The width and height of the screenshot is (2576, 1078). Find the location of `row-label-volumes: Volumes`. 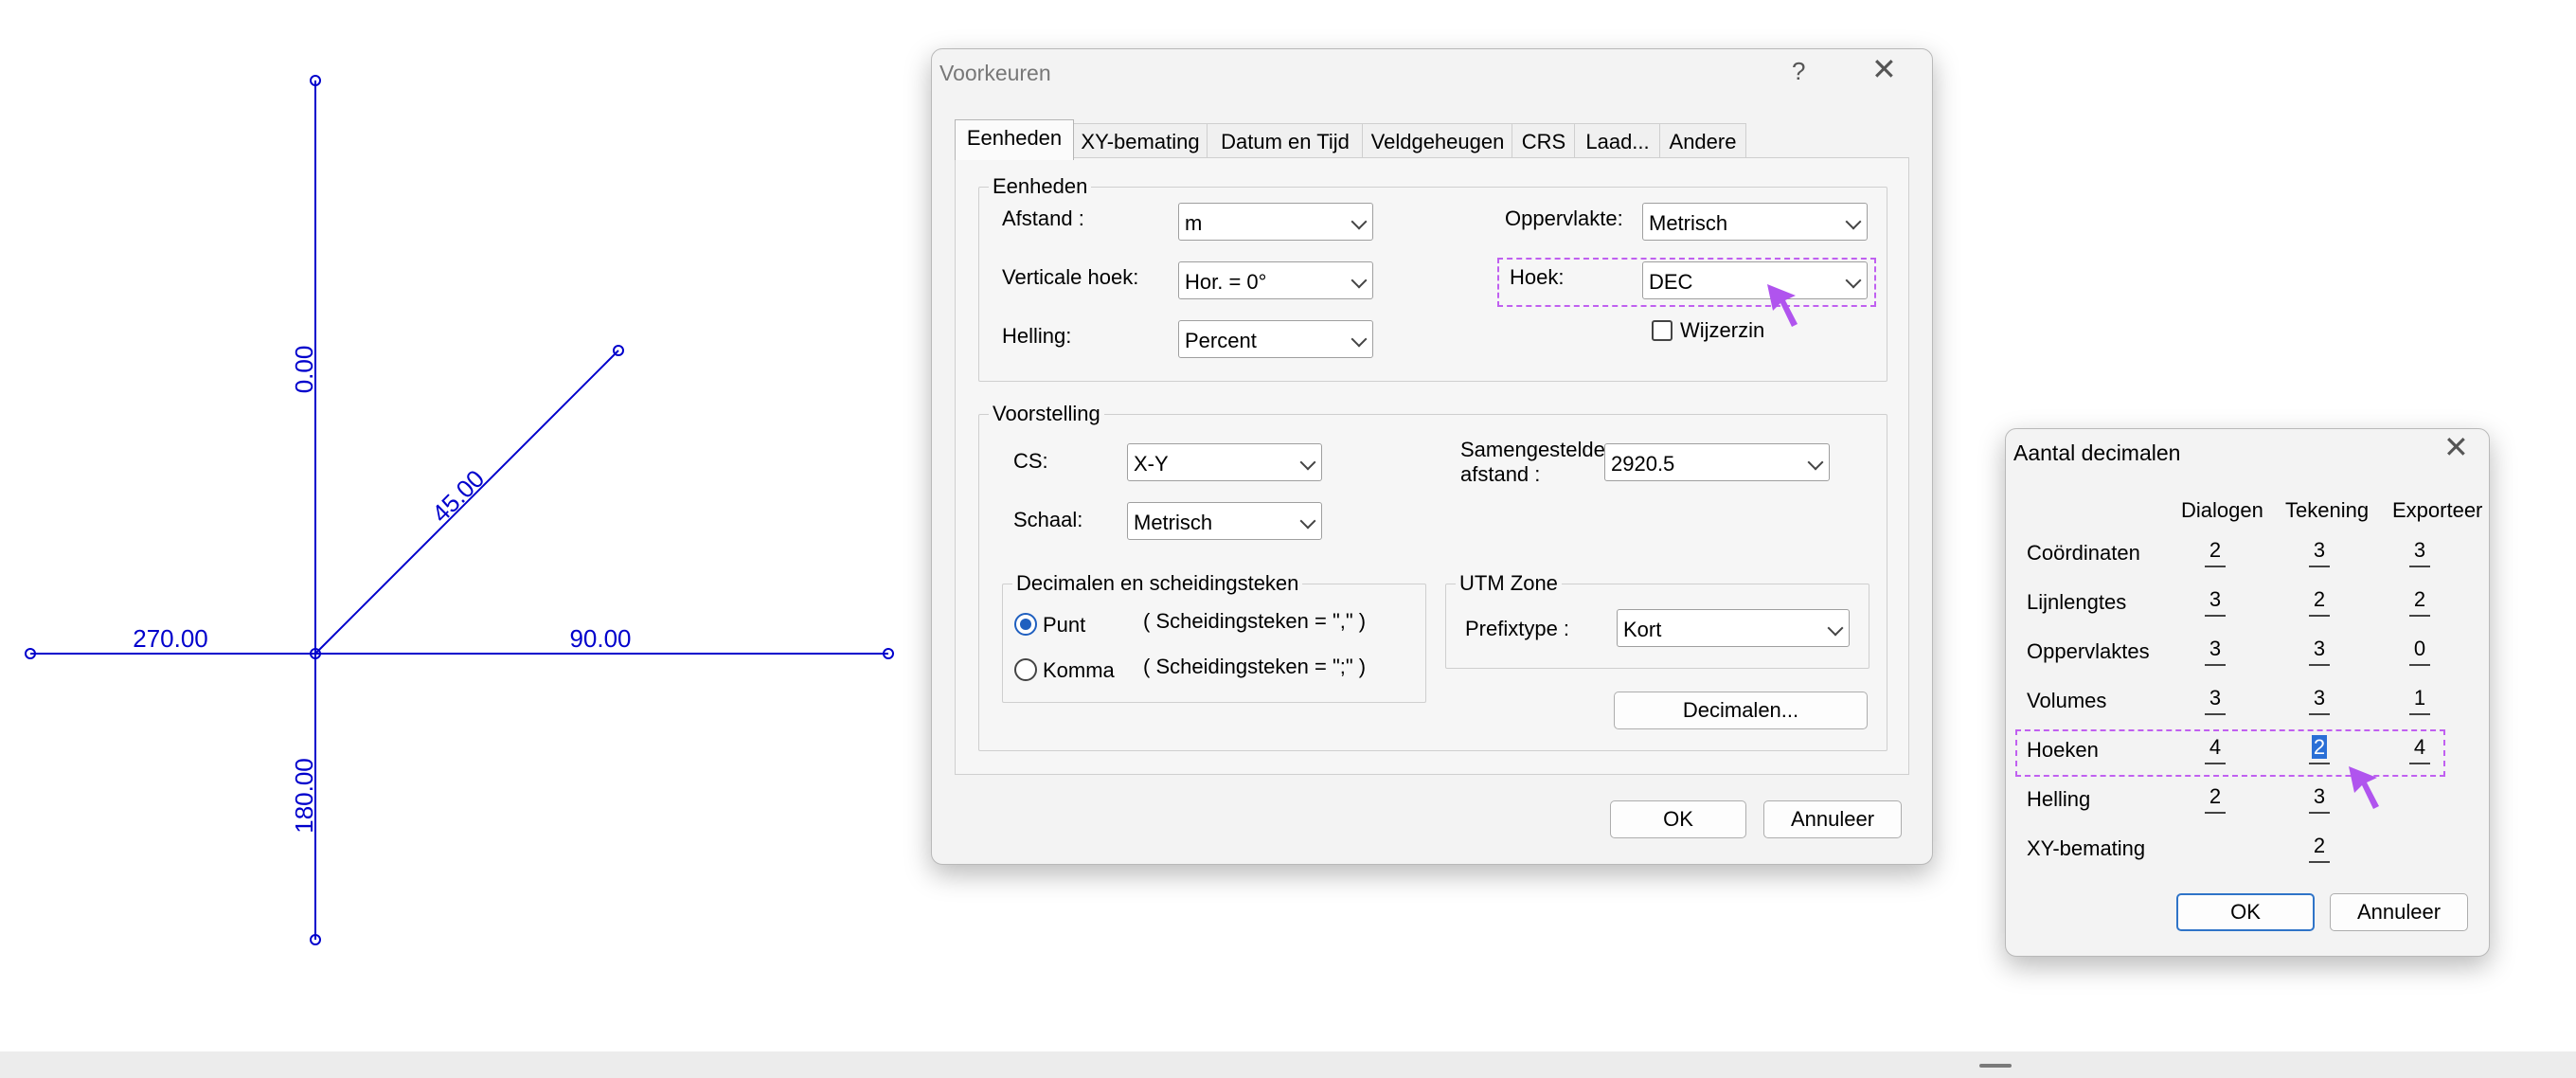

row-label-volumes: Volumes is located at coordinates (2067, 701).